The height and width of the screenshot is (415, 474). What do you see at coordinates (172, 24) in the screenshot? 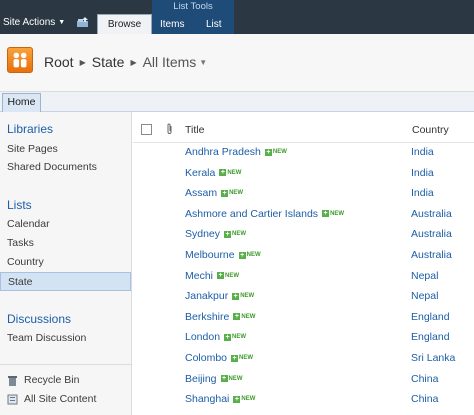
I see `tab-items: Items` at bounding box center [172, 24].